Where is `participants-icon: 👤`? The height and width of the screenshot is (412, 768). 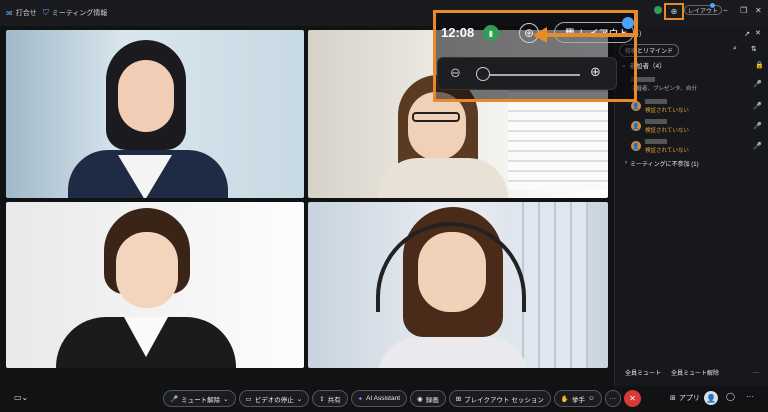 participants-icon: 👤 is located at coordinates (711, 398).